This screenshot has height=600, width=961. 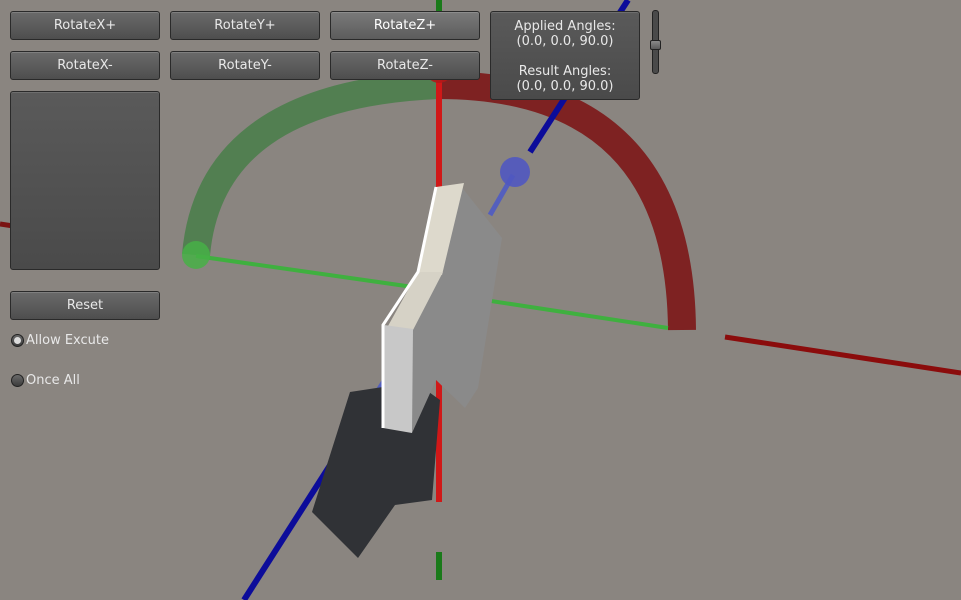 What do you see at coordinates (842, 355) in the screenshot?
I see `x-axis-right` at bounding box center [842, 355].